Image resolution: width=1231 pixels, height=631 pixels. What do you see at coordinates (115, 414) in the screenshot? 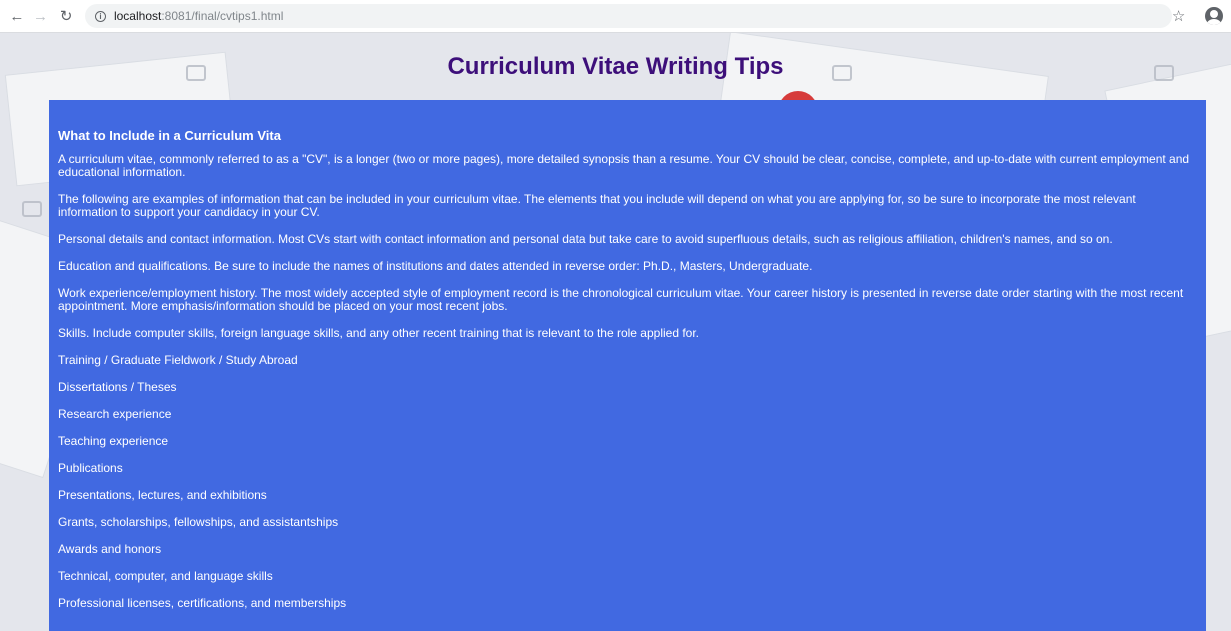
I see `list-item: Research experience` at bounding box center [115, 414].